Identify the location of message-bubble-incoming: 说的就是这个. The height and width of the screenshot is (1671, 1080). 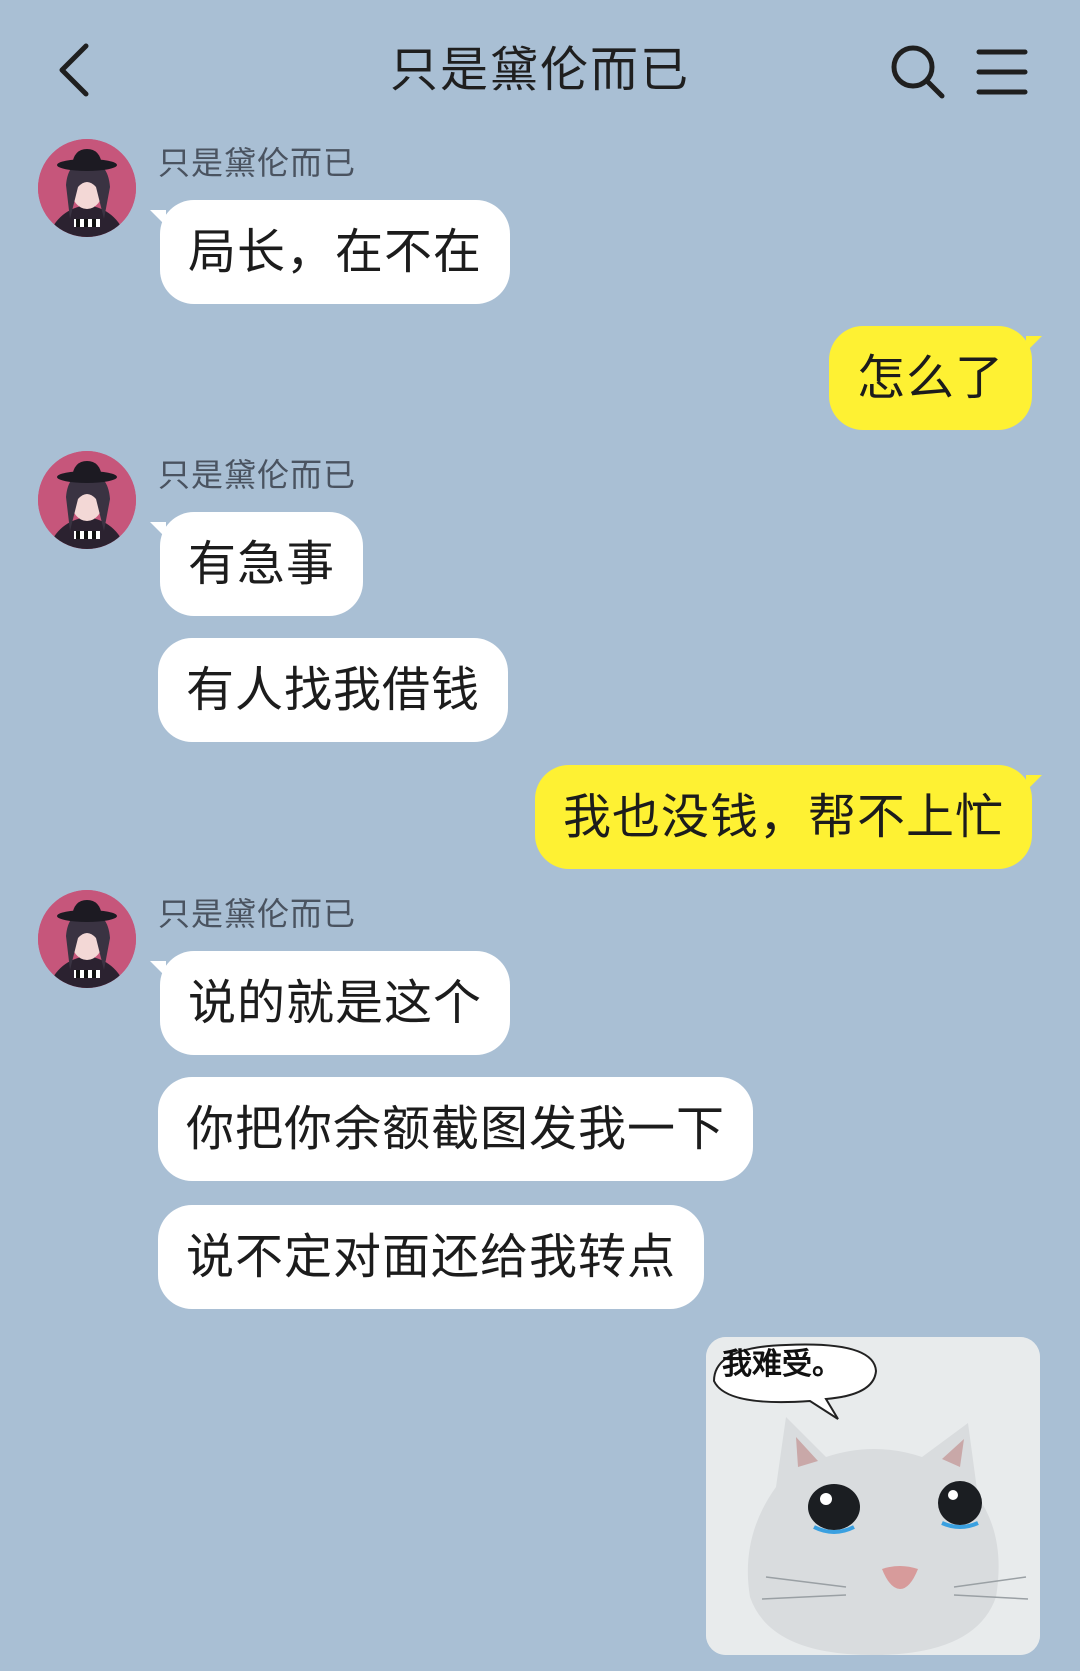
(330, 1003).